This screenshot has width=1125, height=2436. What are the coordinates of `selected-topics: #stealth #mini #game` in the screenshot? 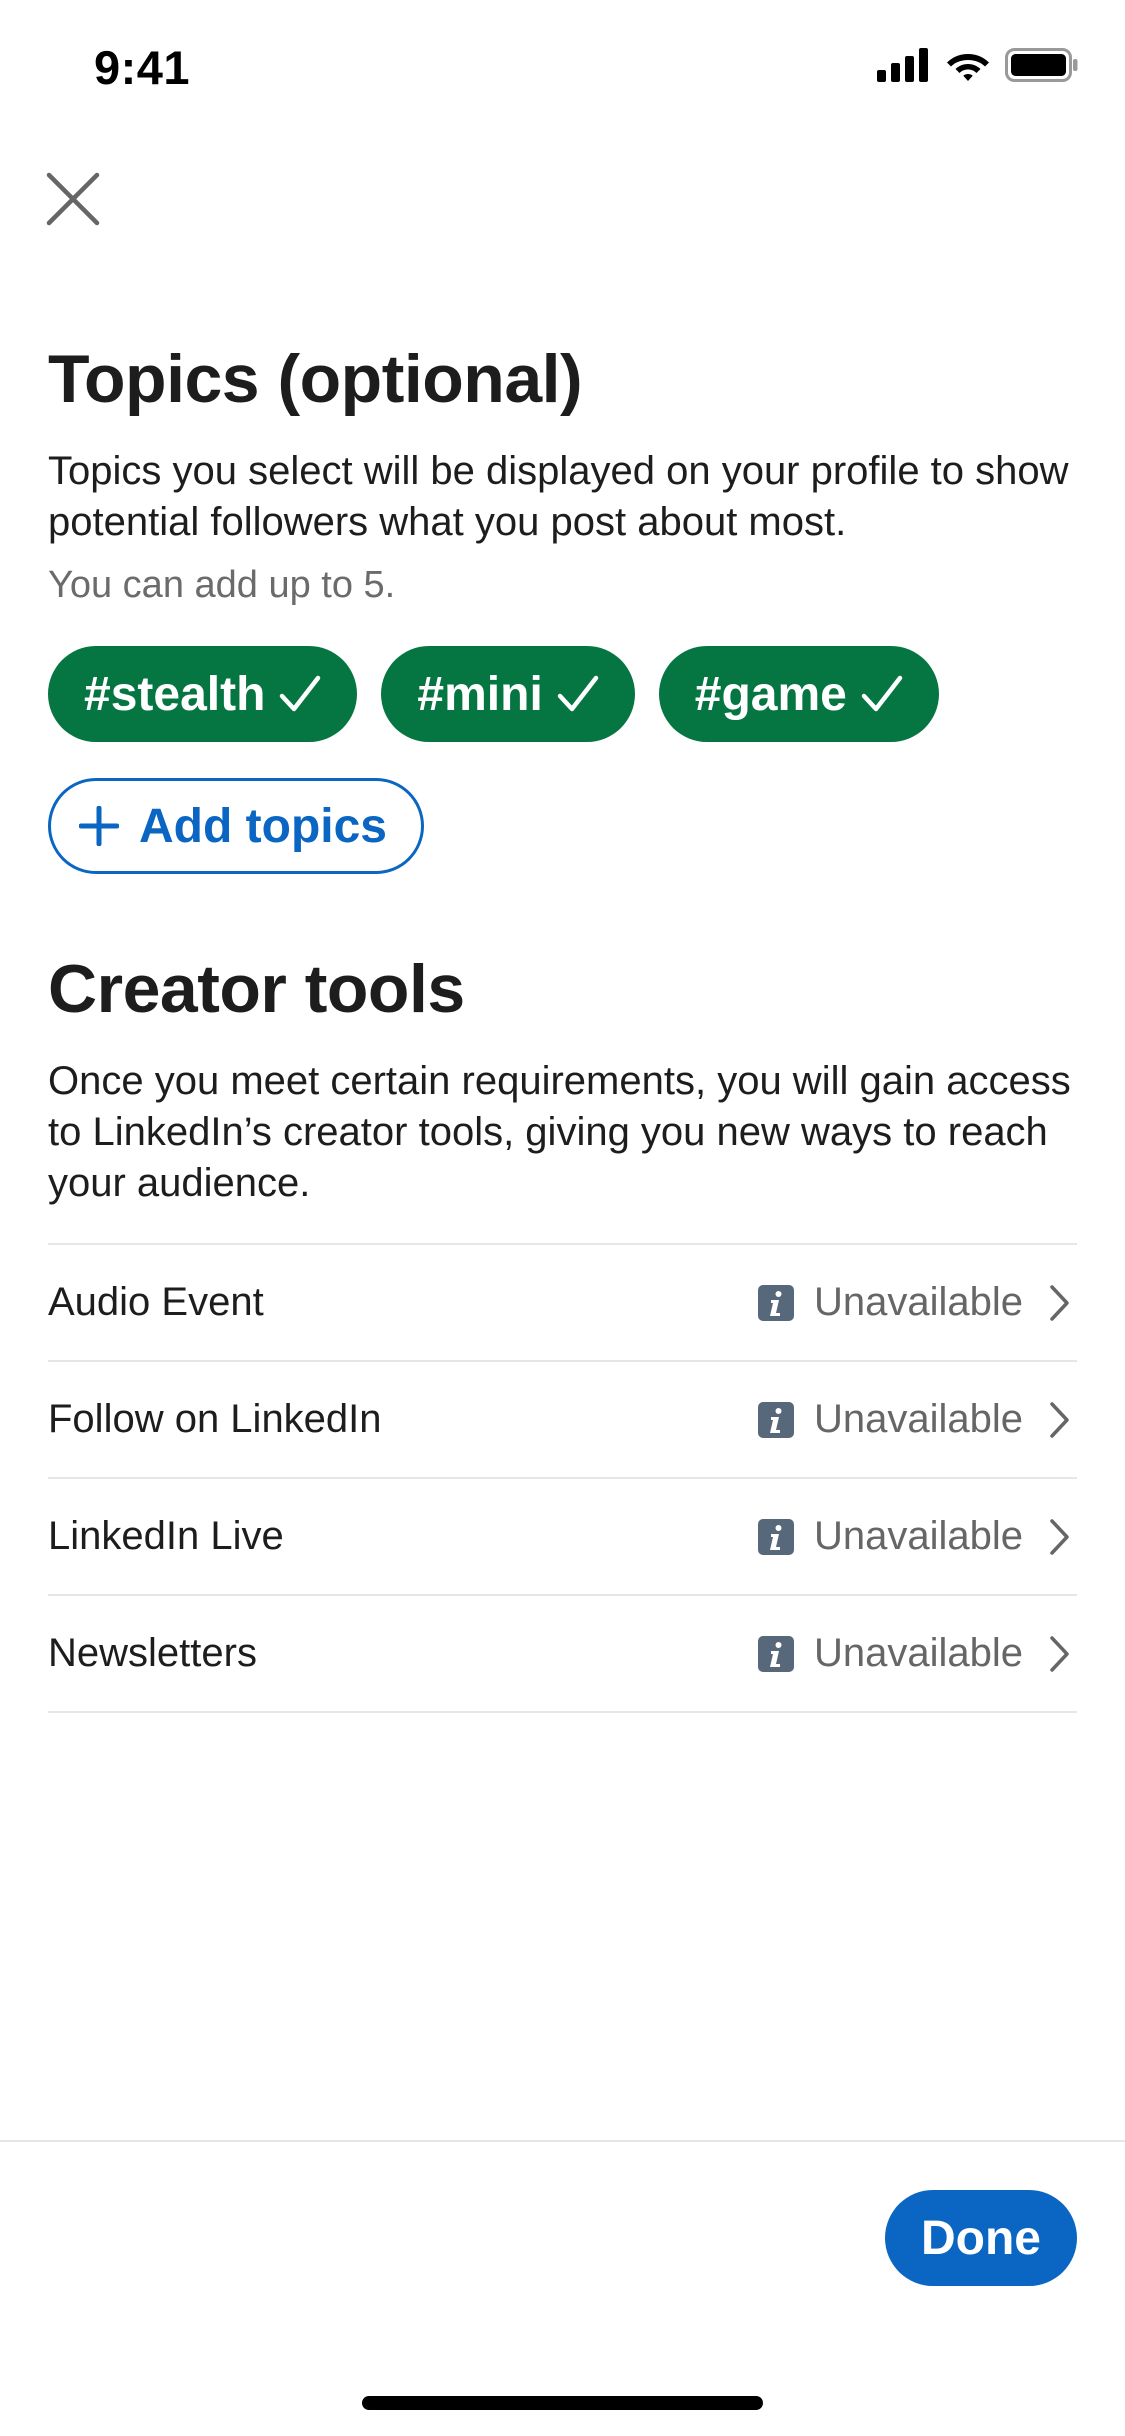 It's located at (493, 694).